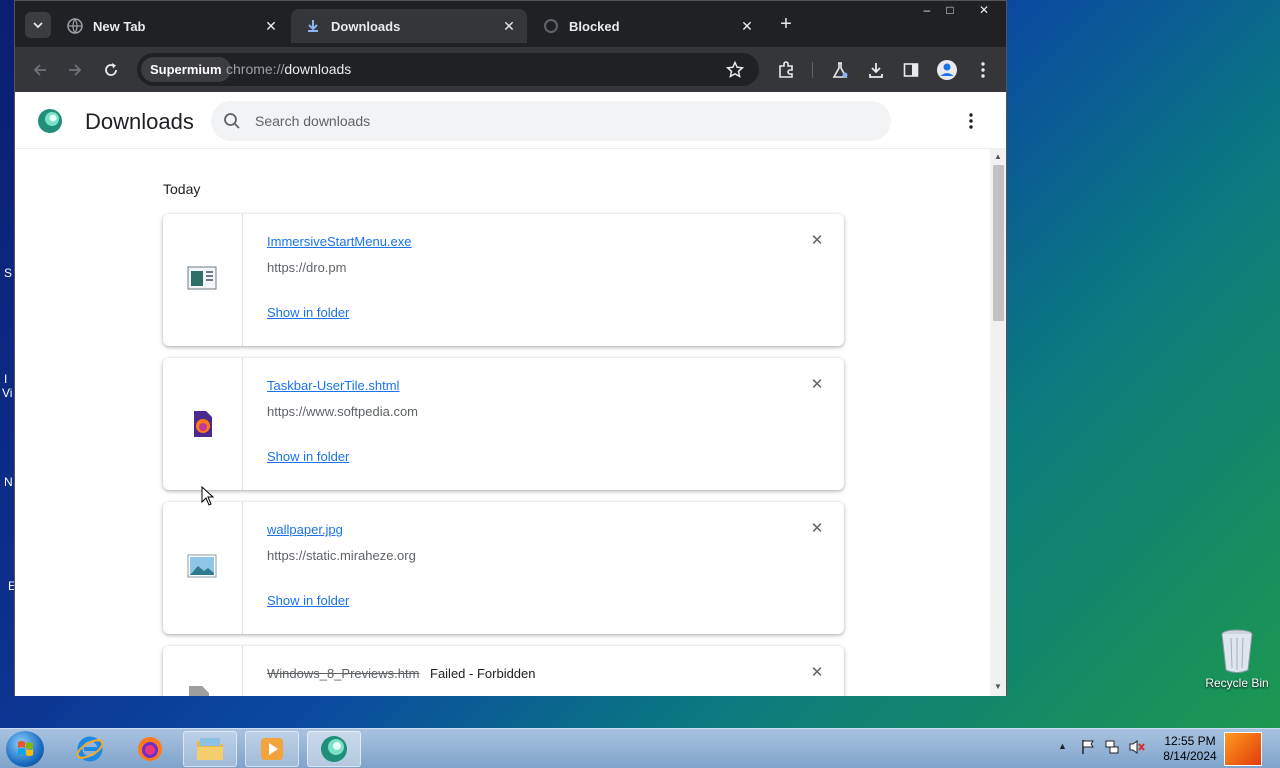  Describe the element at coordinates (448, 69) in the screenshot. I see `address-bar: Supermium chrome://downloads` at that location.